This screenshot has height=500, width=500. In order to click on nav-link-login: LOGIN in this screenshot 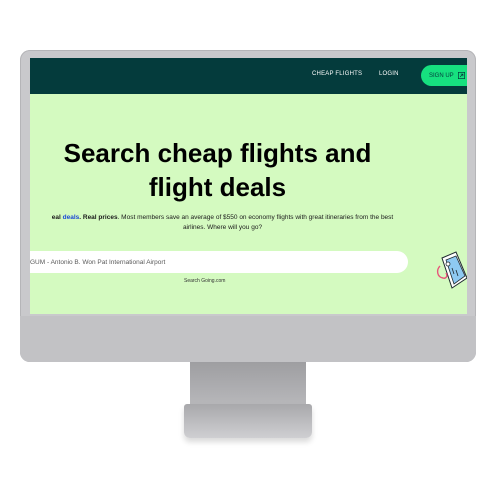, I will do `click(389, 74)`.